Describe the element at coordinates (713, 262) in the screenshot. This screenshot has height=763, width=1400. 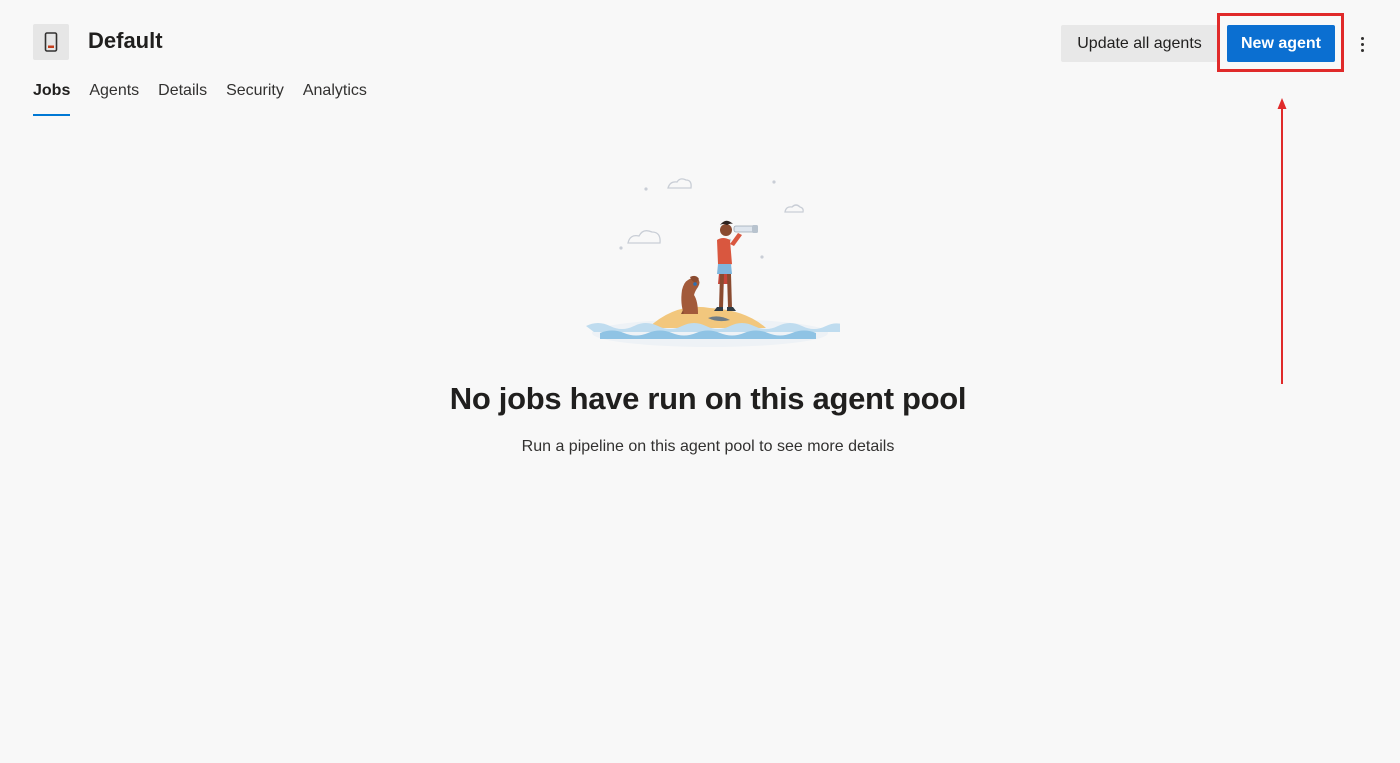
I see `island-lookout-illustration` at that location.